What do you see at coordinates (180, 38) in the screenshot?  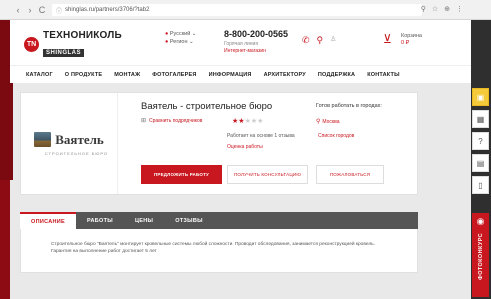 I see `region-selector: ● Русский ⌄ ● Регион ⌄` at bounding box center [180, 38].